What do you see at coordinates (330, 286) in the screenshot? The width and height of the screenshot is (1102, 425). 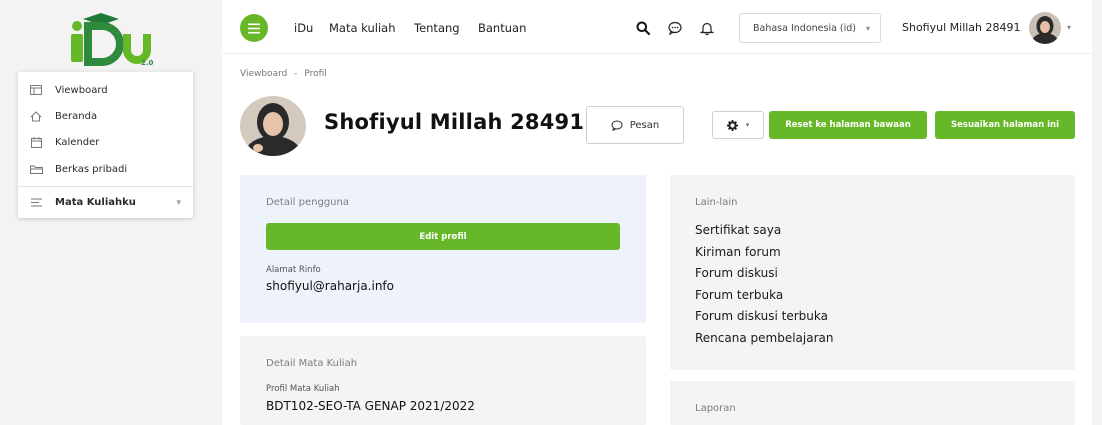 I see `email-value: shofiyul@raharja.info` at bounding box center [330, 286].